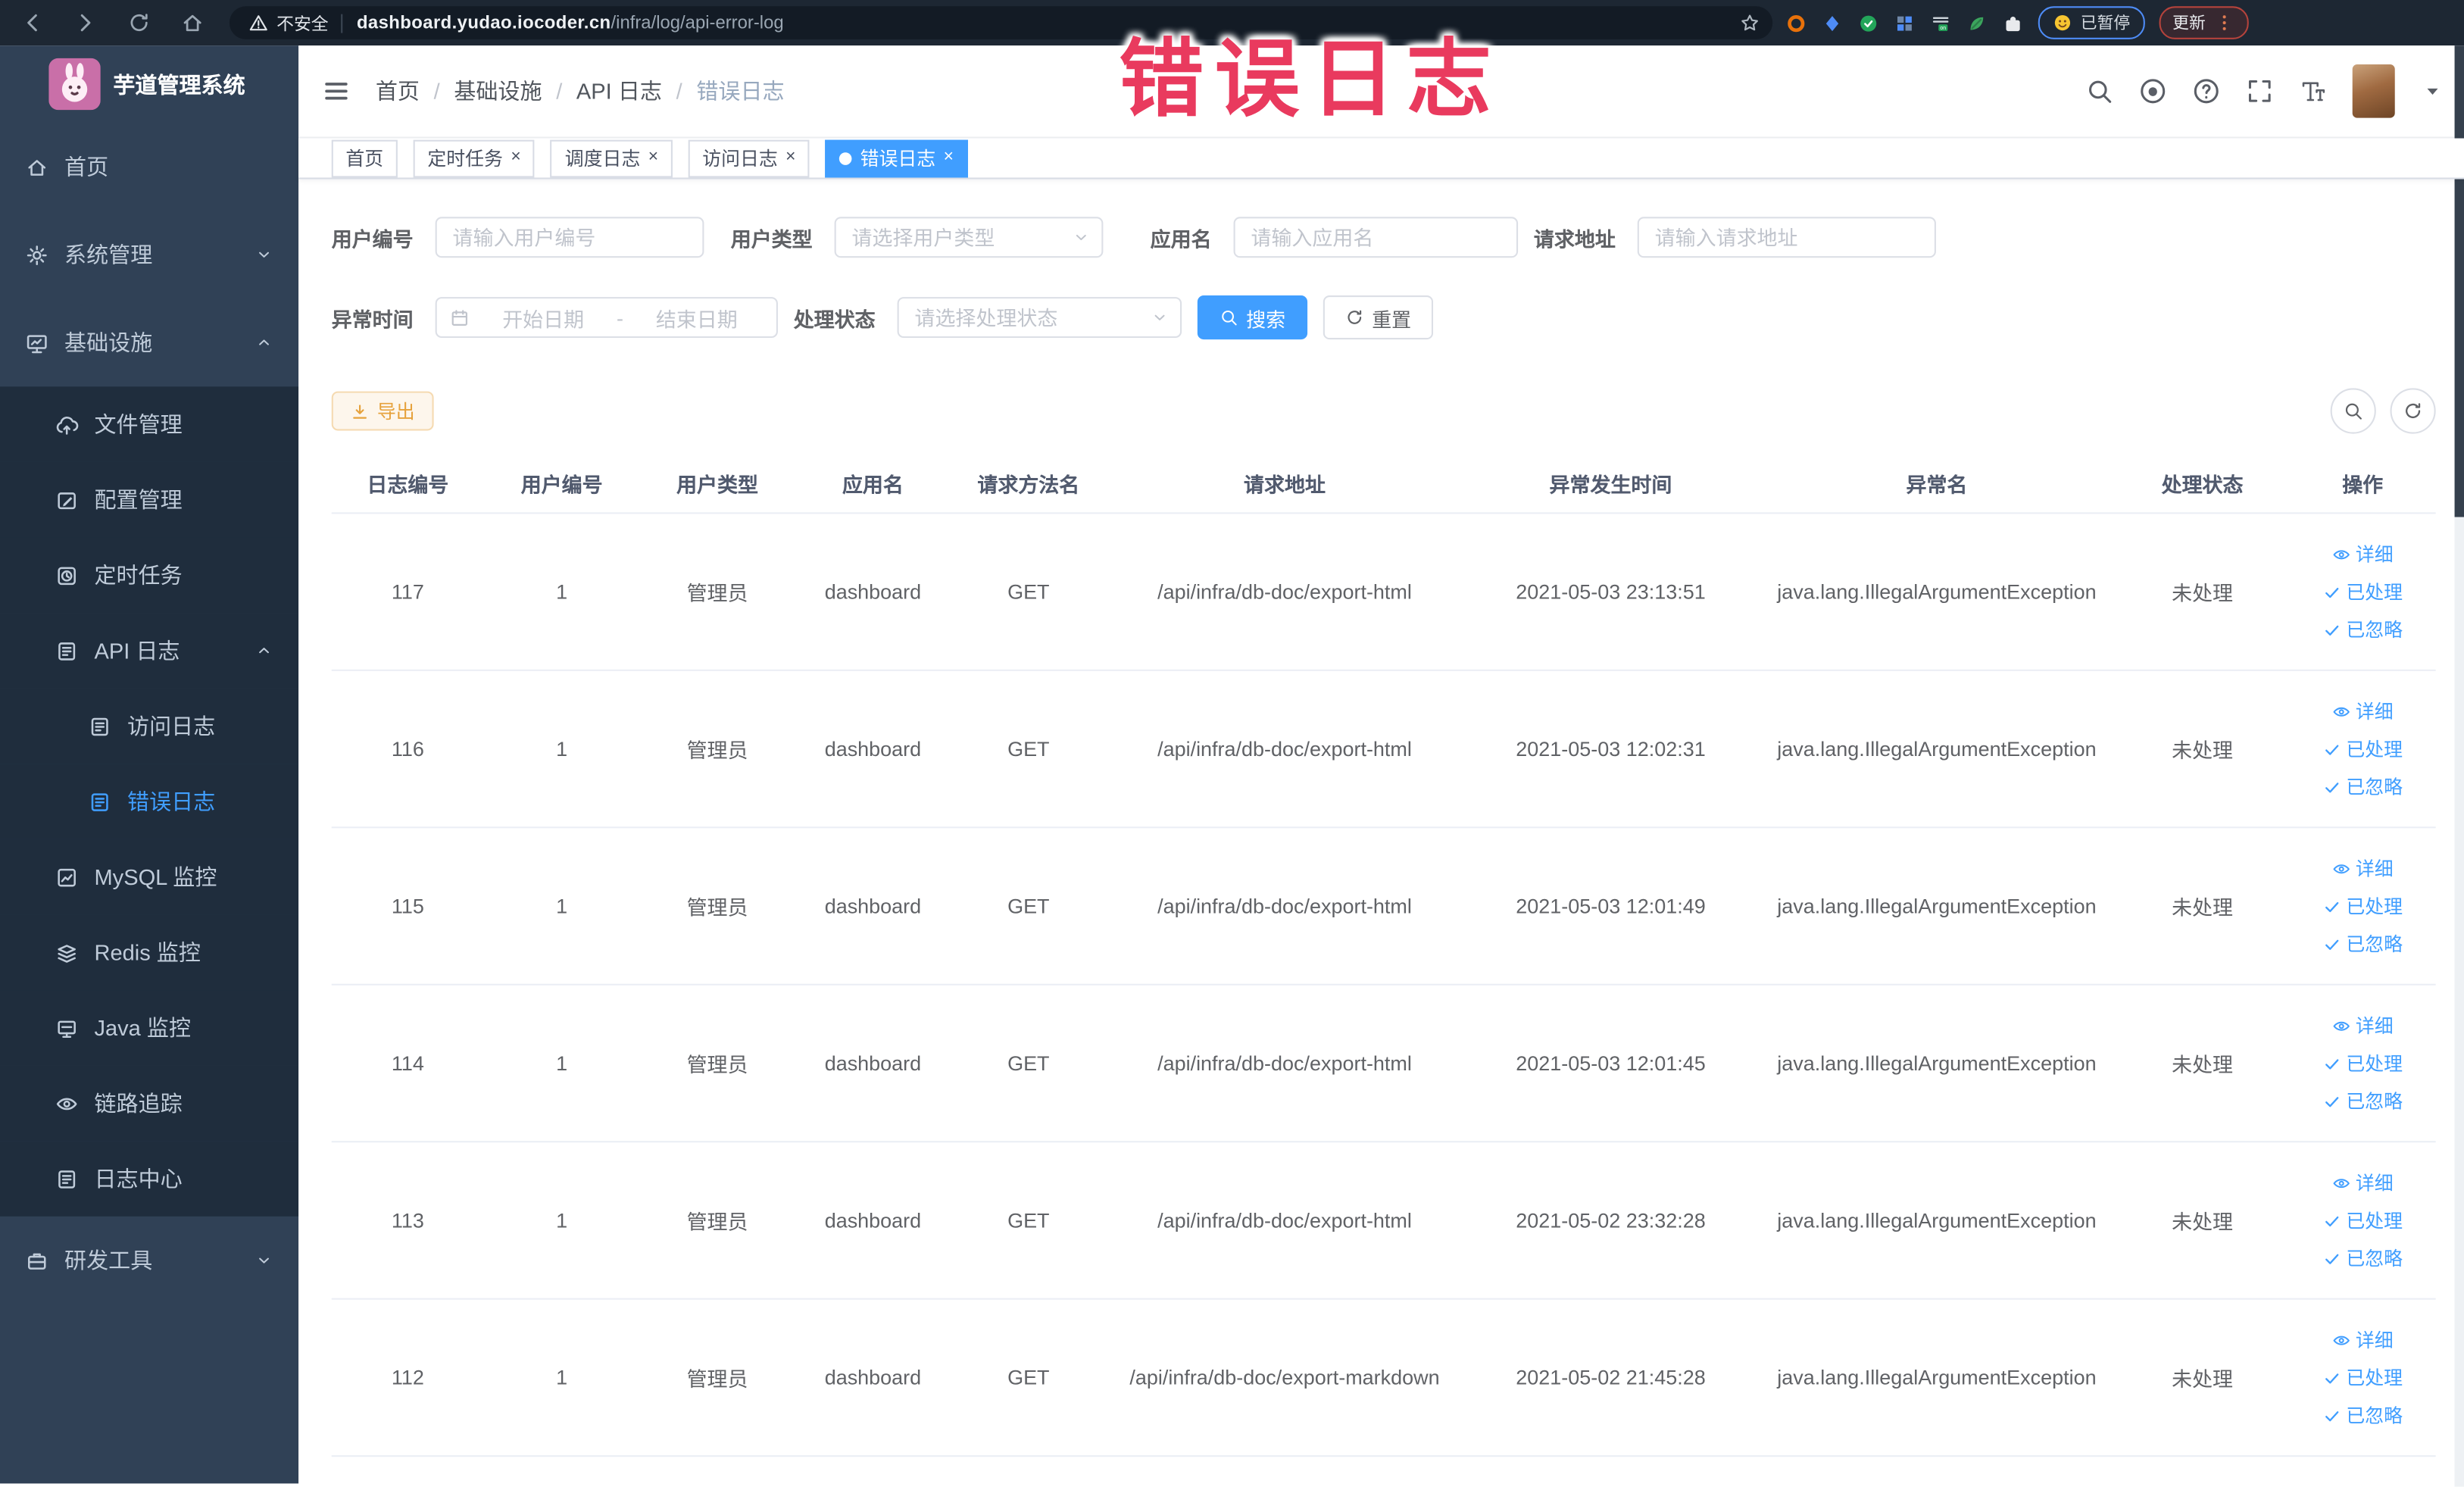  Describe the element at coordinates (1378, 317) in the screenshot. I see `reset-button: 重置` at that location.